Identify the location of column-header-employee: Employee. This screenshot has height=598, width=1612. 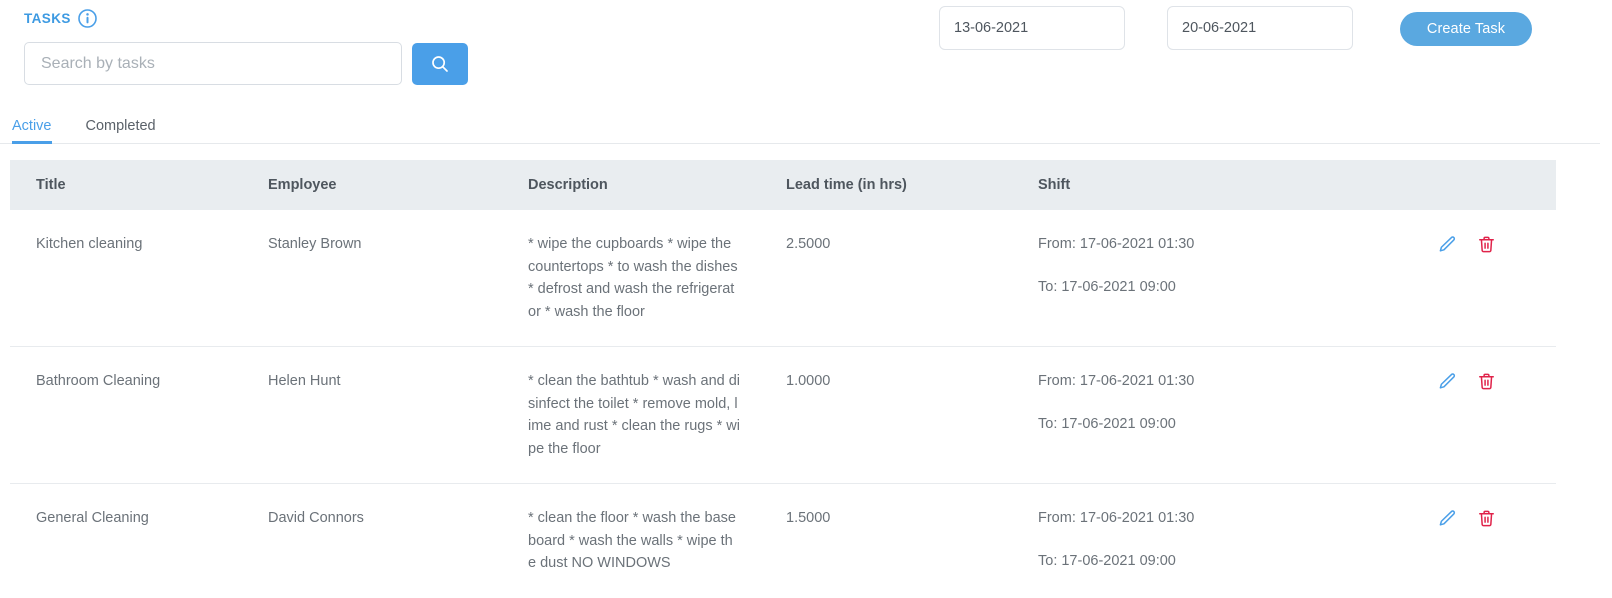
(398, 185).